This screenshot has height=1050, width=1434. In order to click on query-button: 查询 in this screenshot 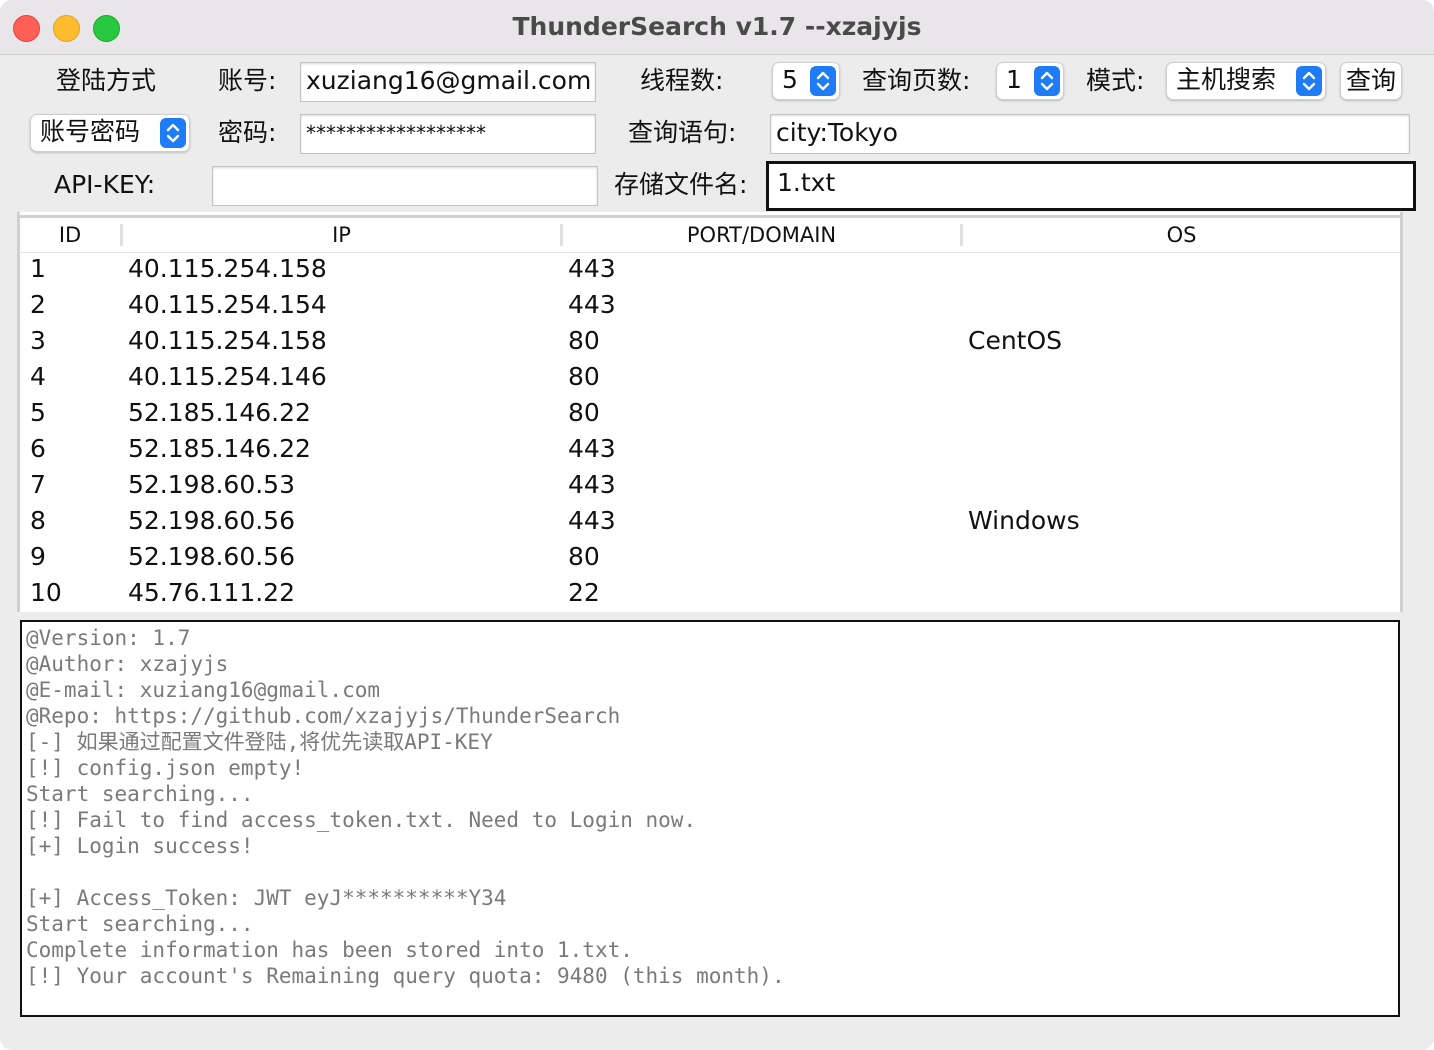, I will do `click(1371, 81)`.